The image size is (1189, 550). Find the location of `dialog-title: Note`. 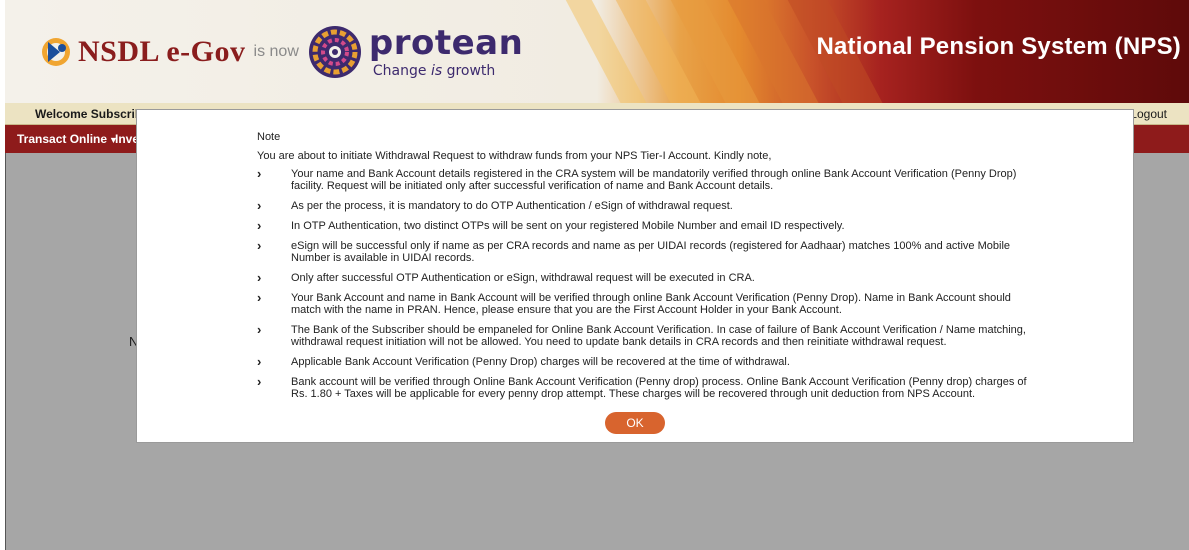

dialog-title: Note is located at coordinates (269, 137).